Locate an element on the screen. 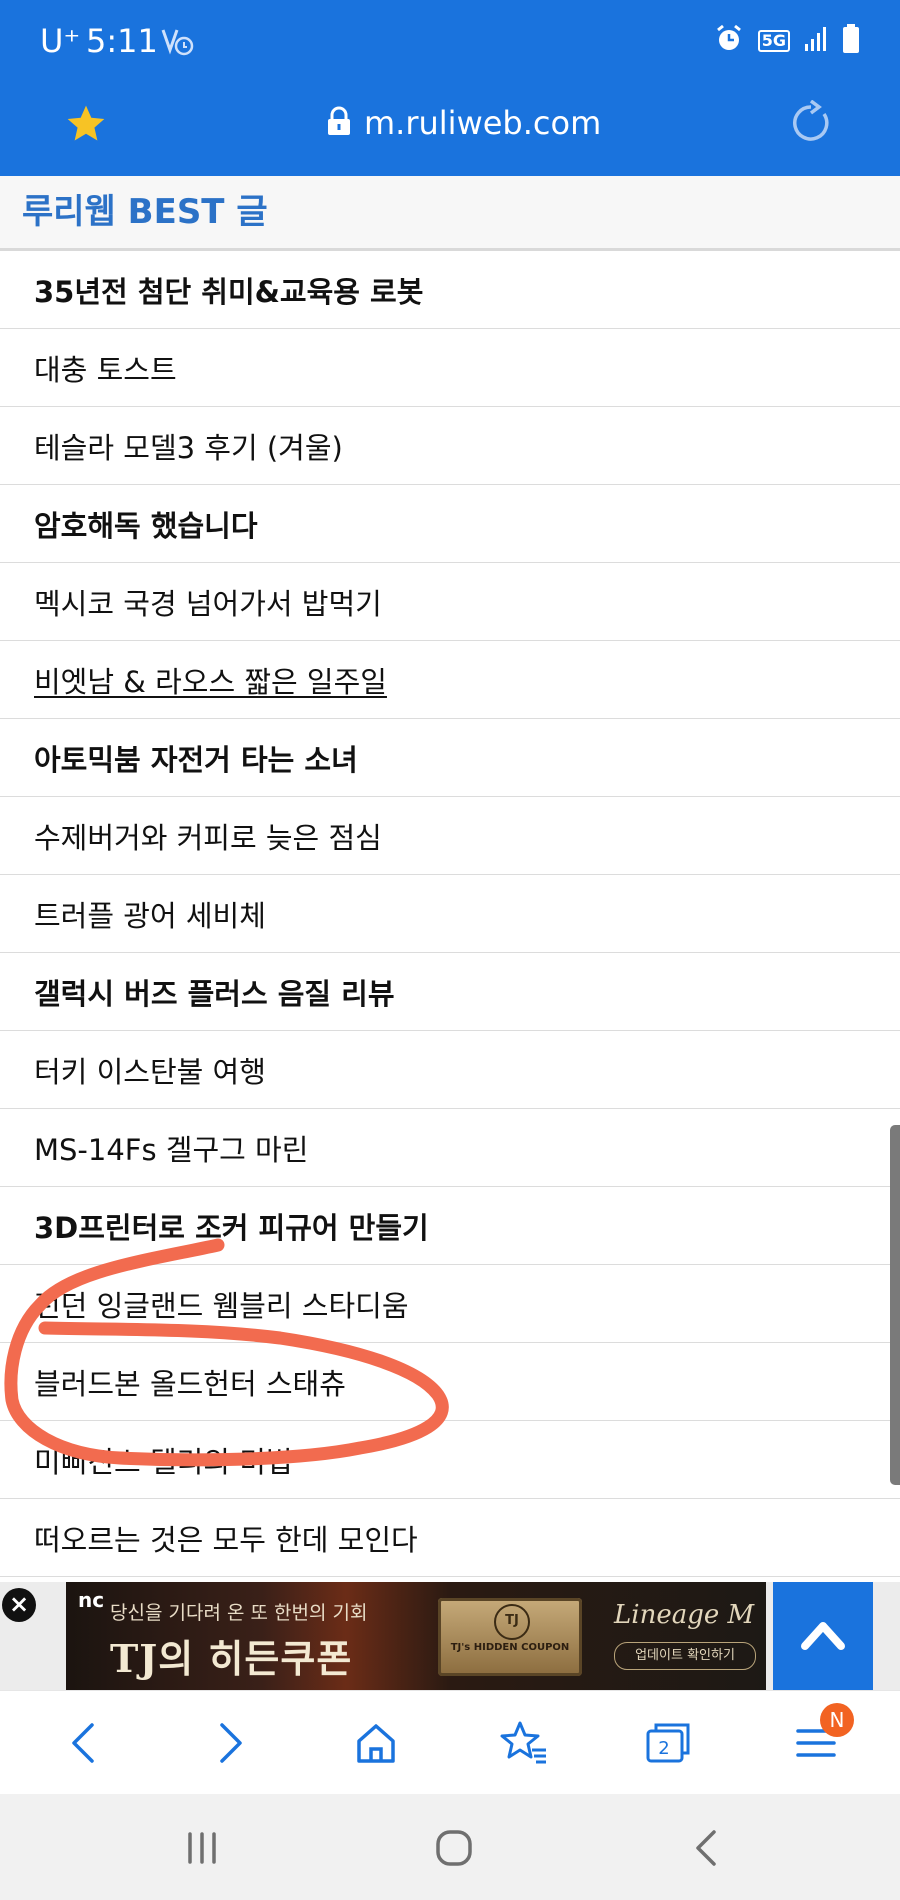 The width and height of the screenshot is (900, 1900). star-list-icon is located at coordinates (523, 1742).